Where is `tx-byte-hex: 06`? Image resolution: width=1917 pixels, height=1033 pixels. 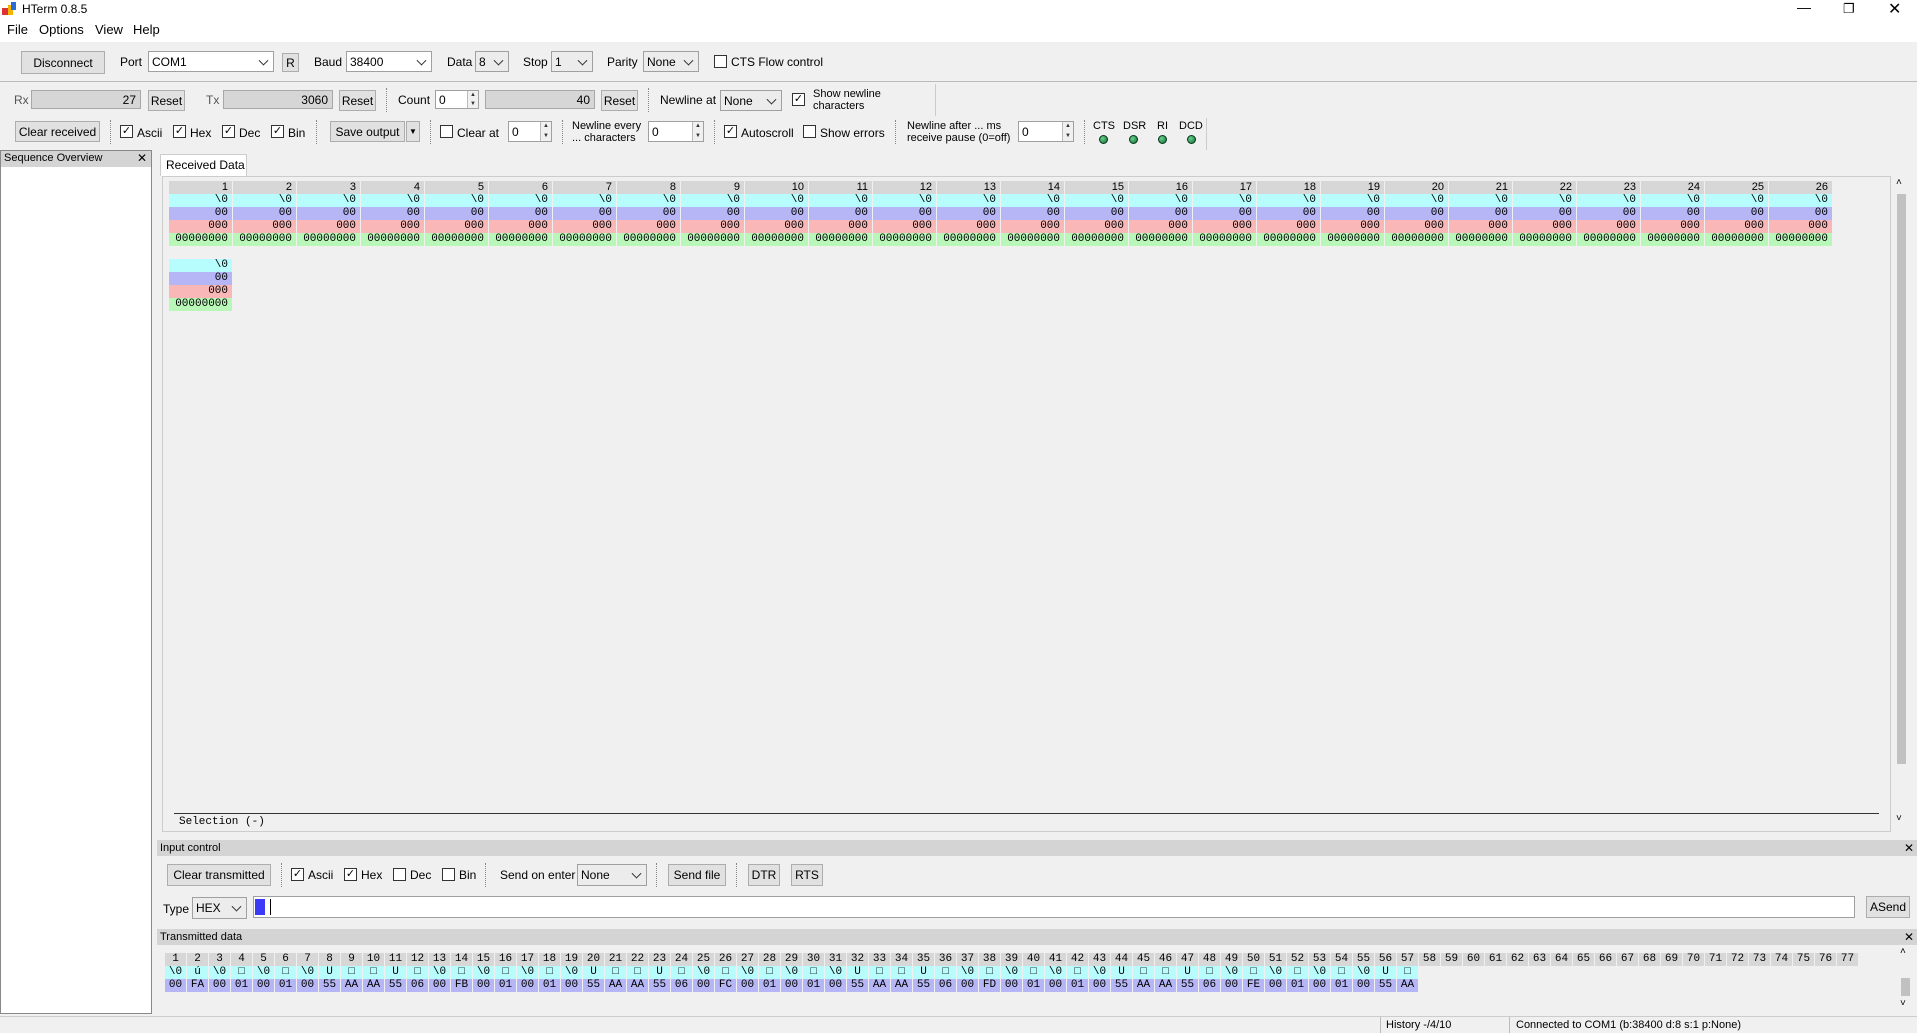
tx-byte-hex: 06 is located at coordinates (681, 985).